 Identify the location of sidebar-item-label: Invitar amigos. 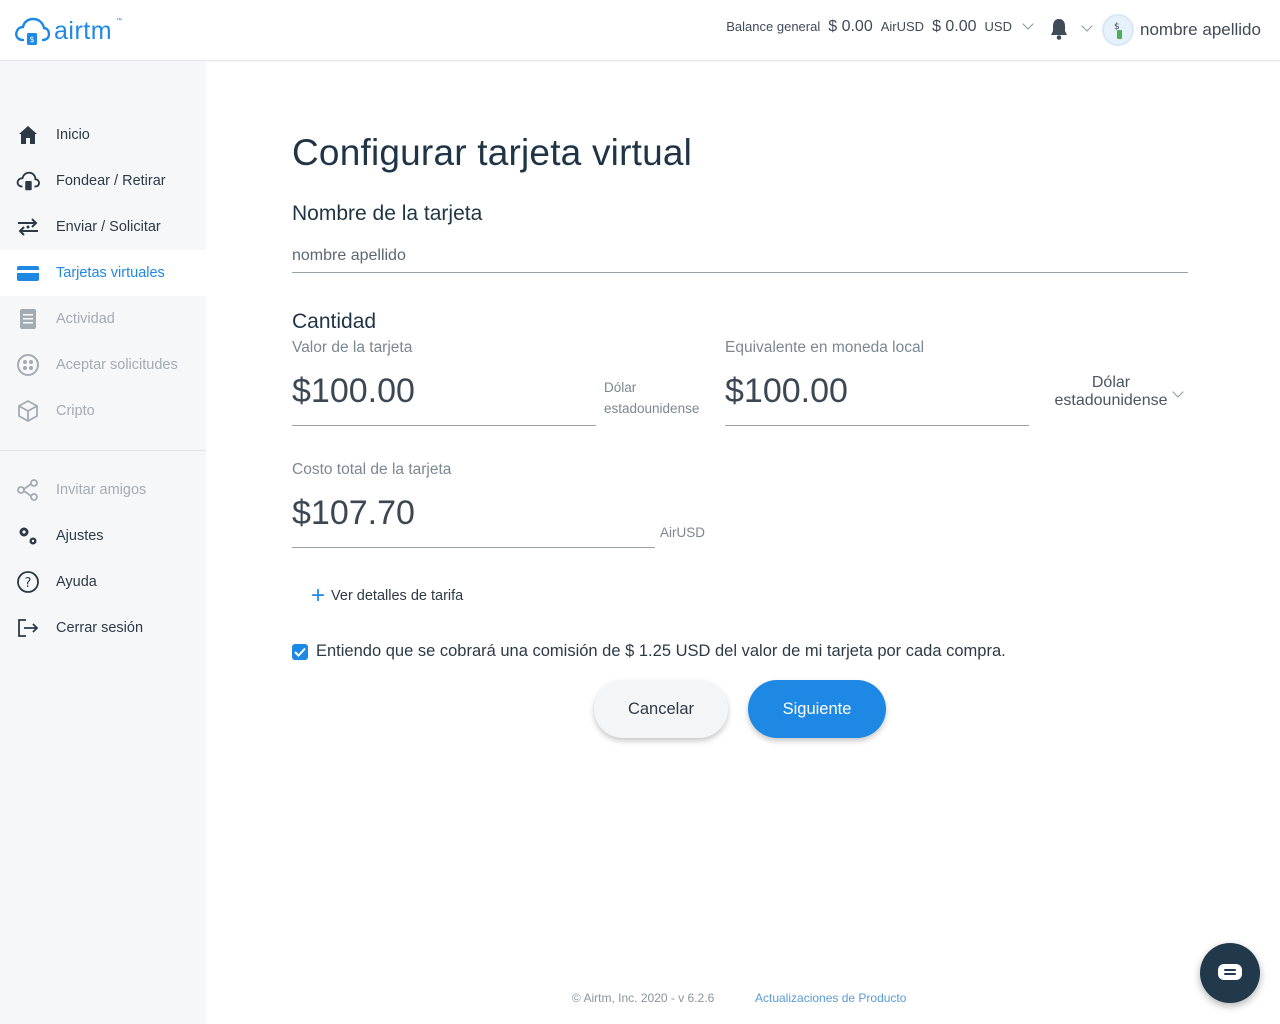
(101, 490).